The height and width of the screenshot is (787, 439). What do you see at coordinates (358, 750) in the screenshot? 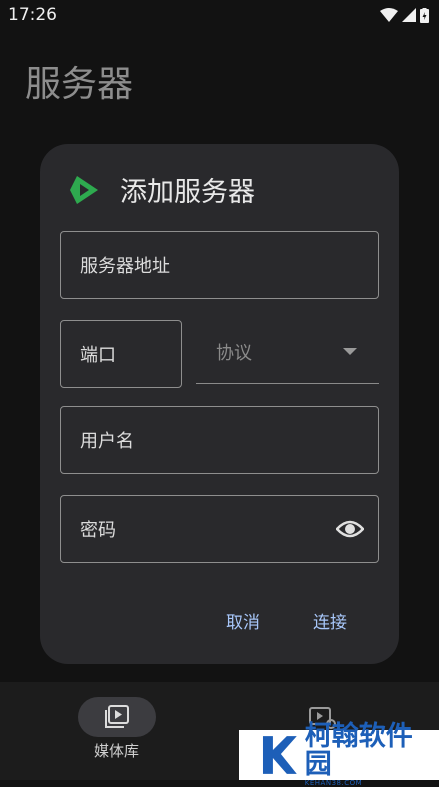
I see `watermark-text: 柯翰软件园` at bounding box center [358, 750].